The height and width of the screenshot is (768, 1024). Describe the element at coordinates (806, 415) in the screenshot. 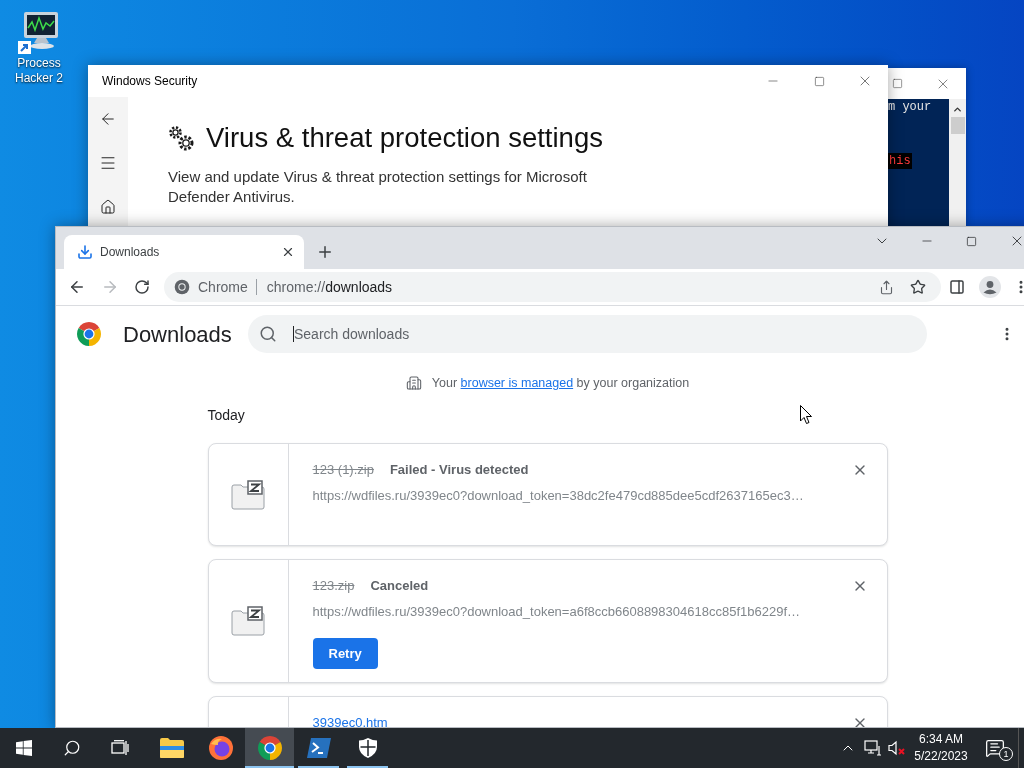

I see `mouse-pointer-icon` at that location.